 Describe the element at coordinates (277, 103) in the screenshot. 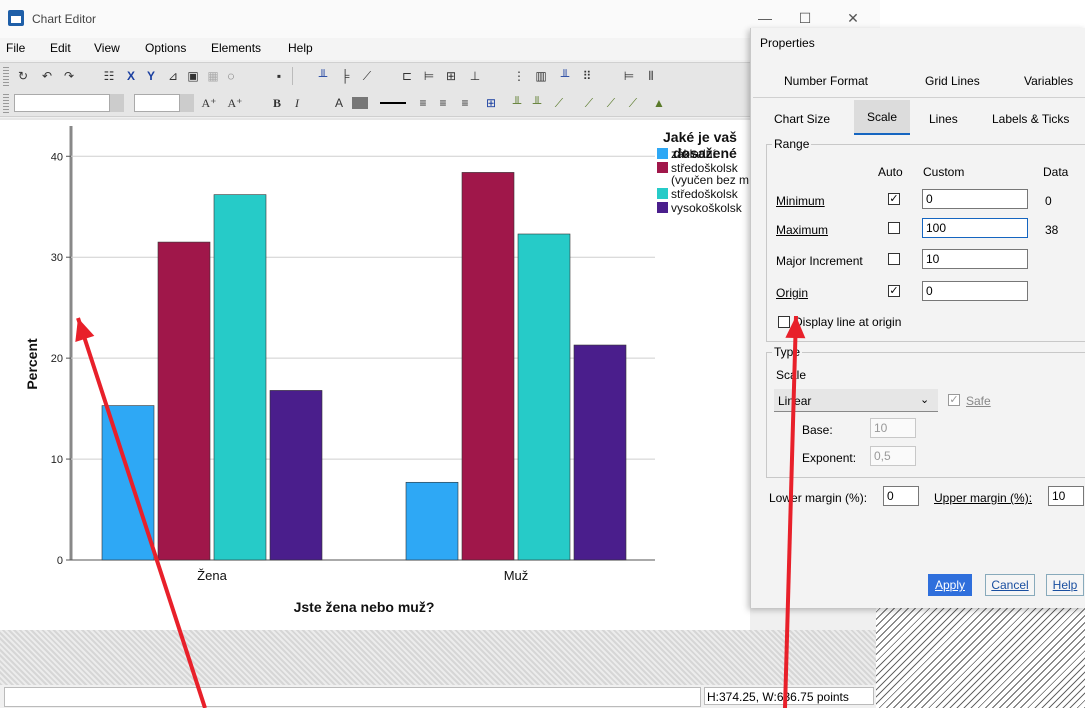

I see `bold-icon: B` at that location.